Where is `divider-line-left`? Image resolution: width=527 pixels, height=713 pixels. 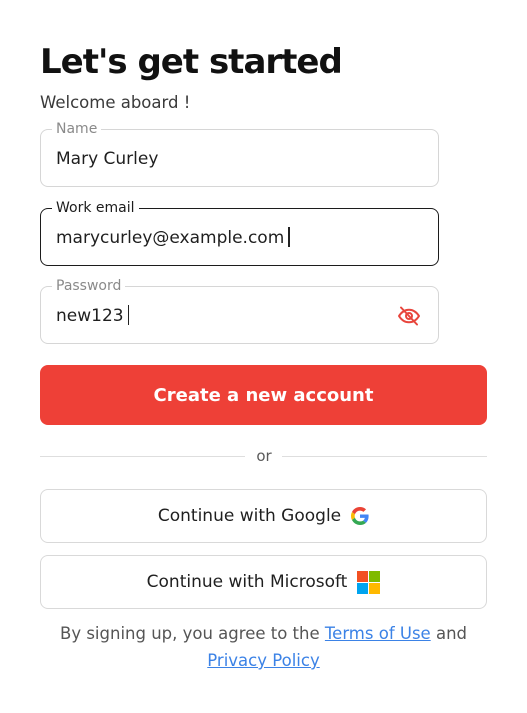
divider-line-left is located at coordinates (142, 456).